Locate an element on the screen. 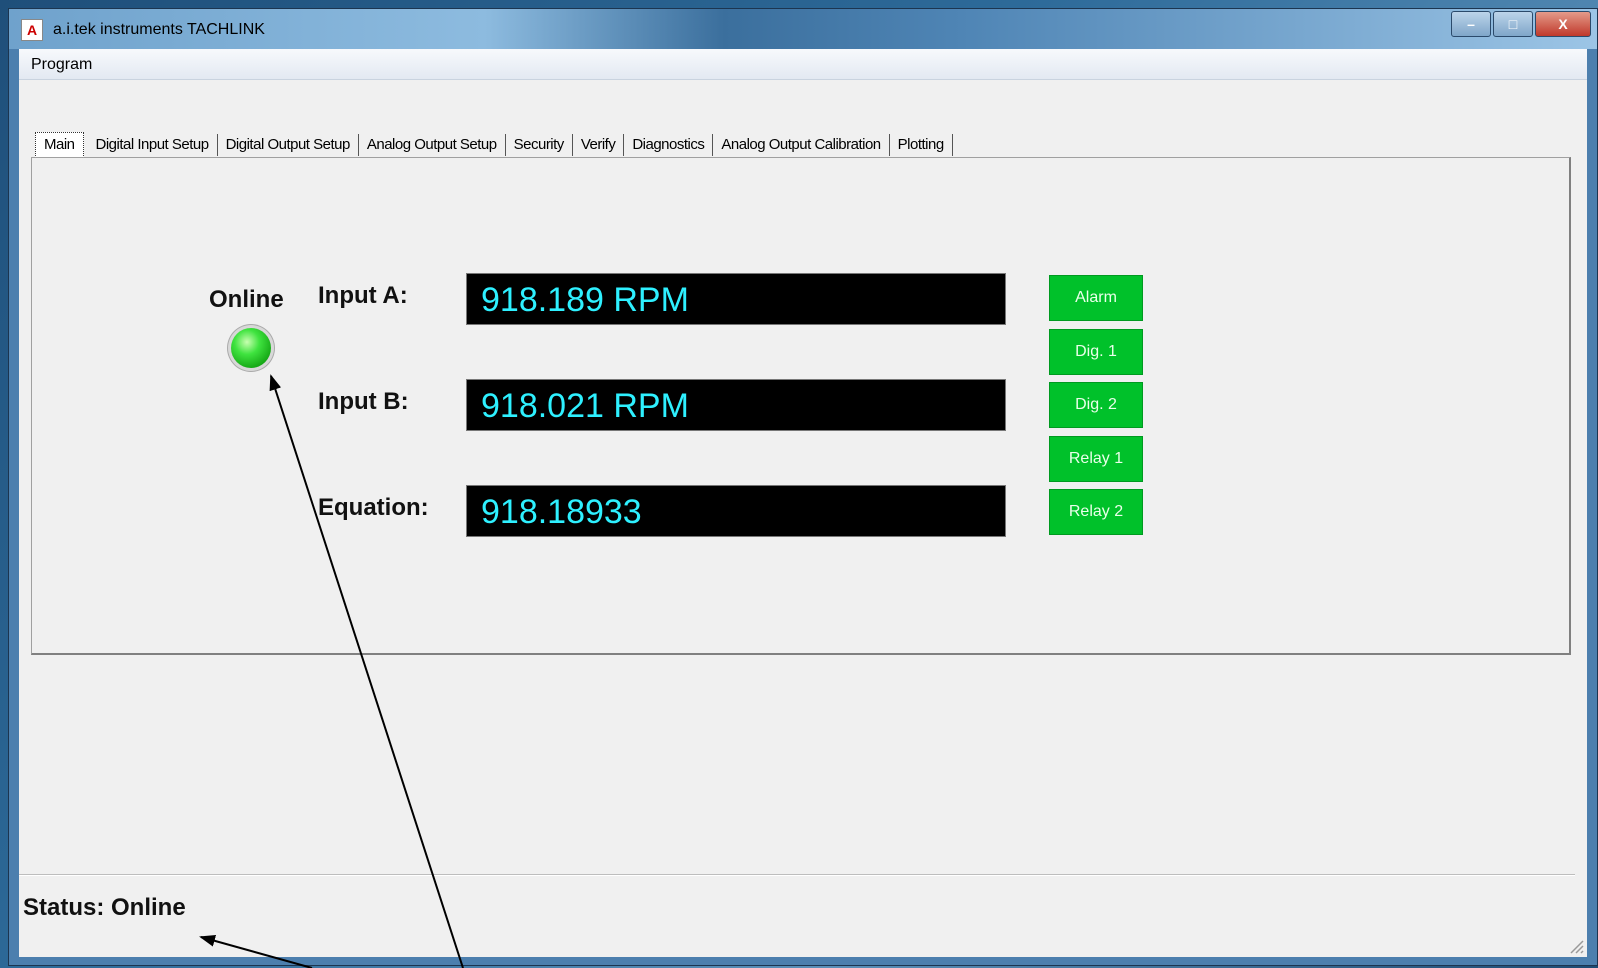  tab-security: Security is located at coordinates (539, 145).